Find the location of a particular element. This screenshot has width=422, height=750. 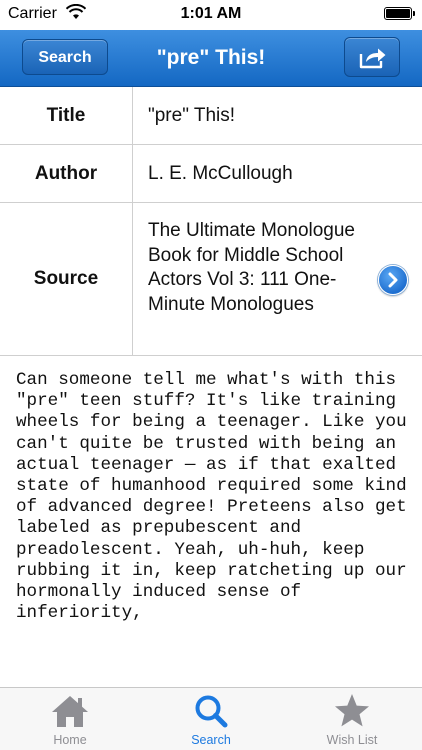

share-button is located at coordinates (372, 57).